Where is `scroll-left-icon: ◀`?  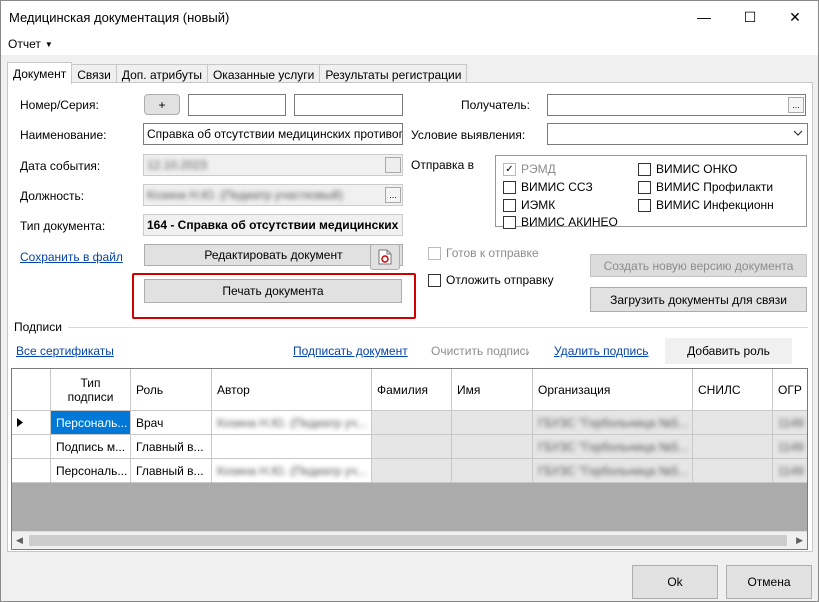
scroll-left-icon: ◀ is located at coordinates (19, 540).